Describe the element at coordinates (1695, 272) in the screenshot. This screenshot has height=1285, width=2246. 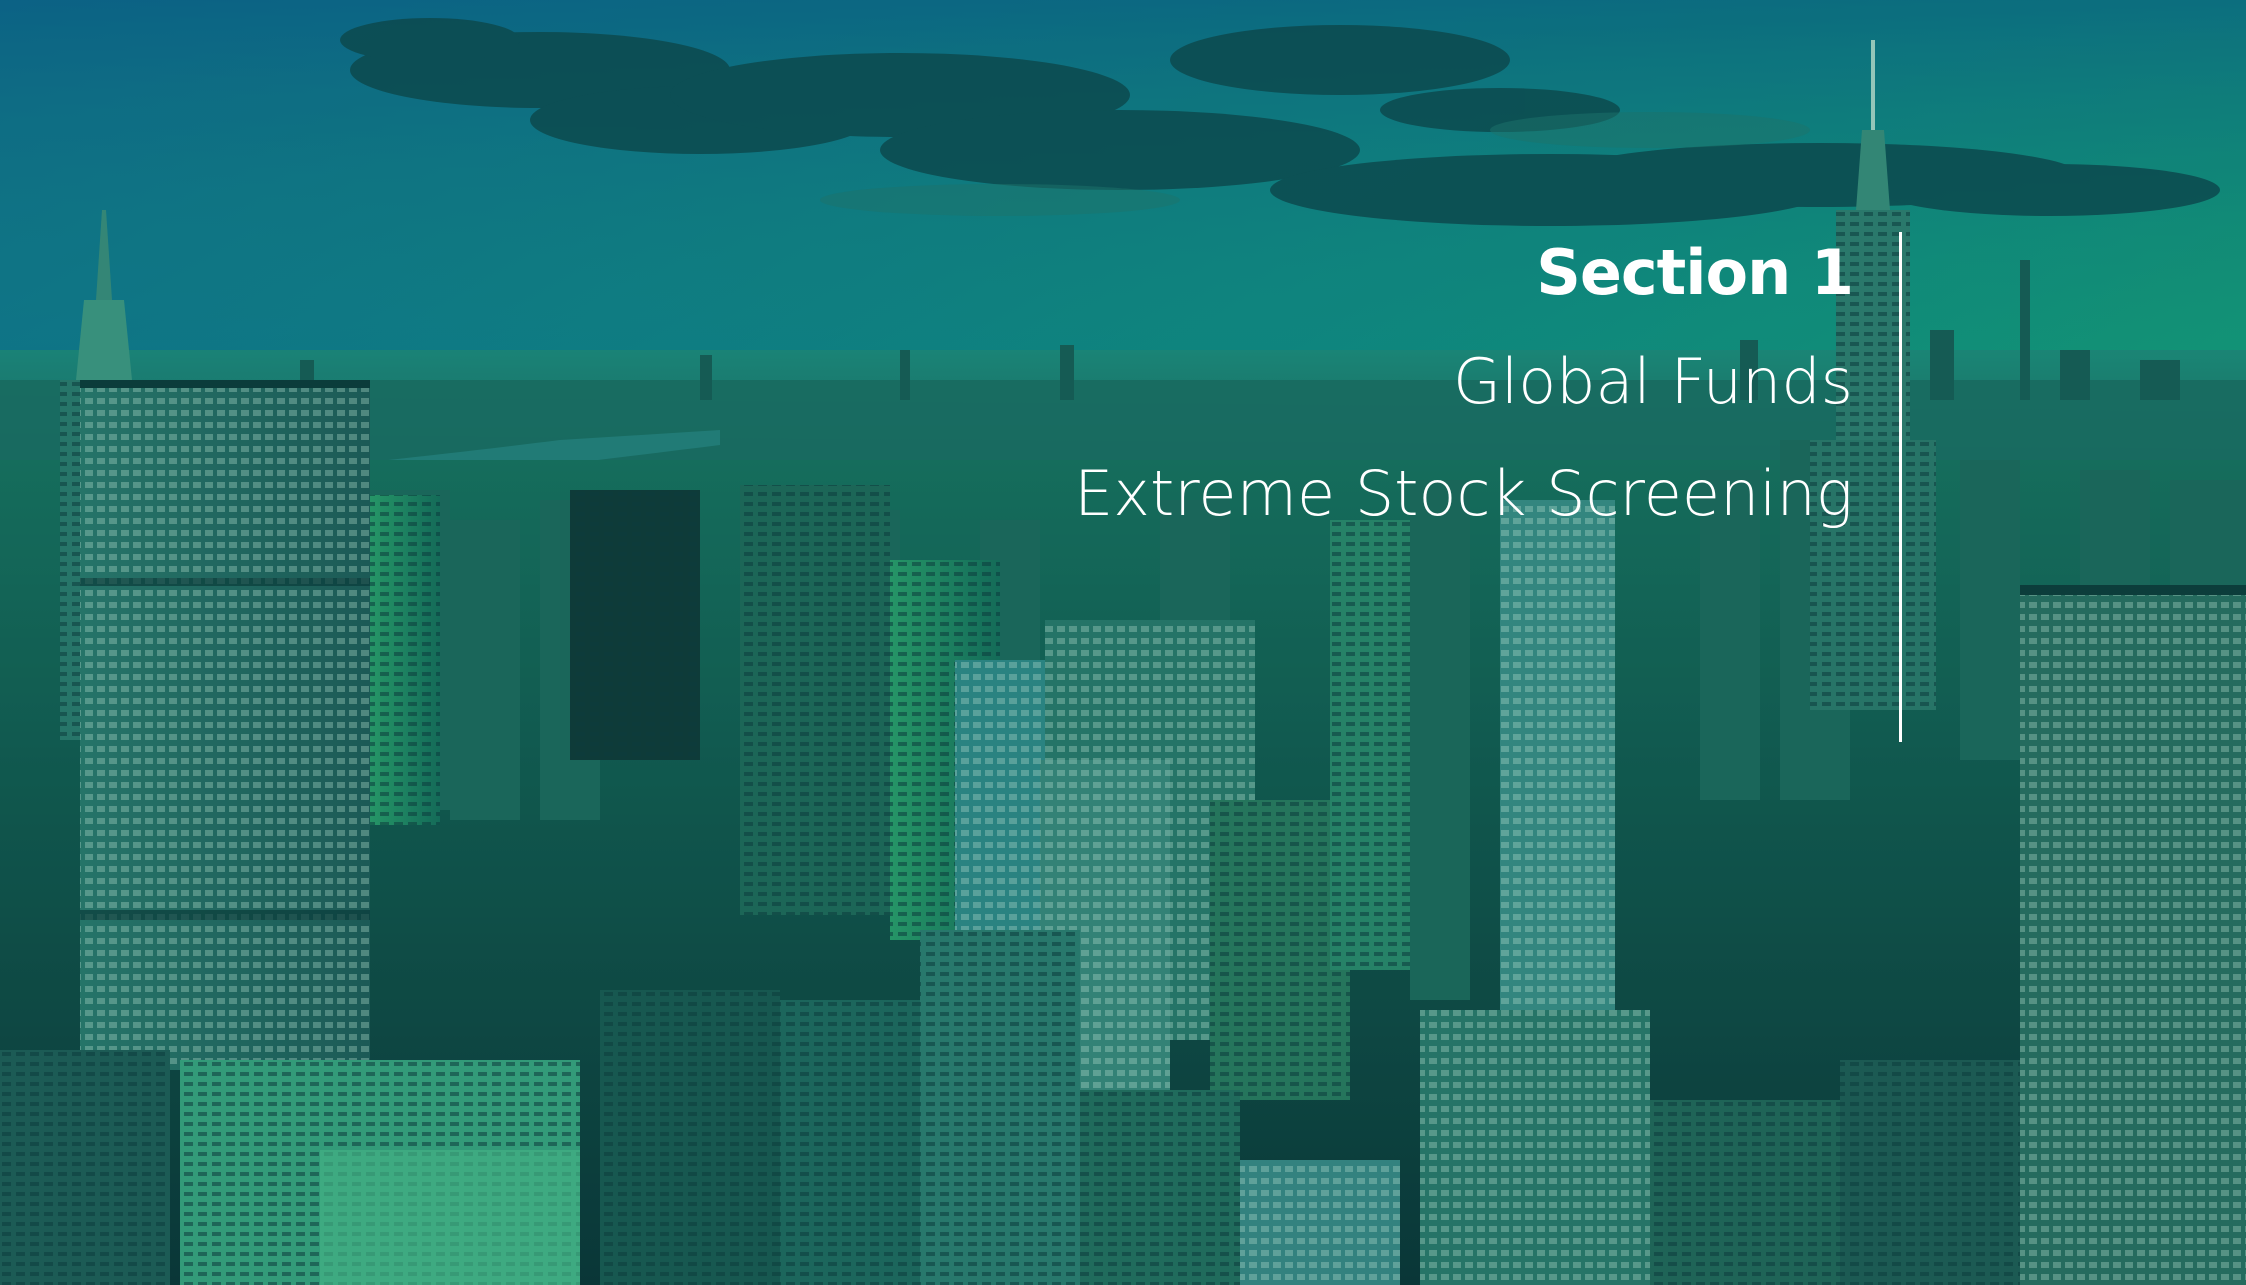
I see `section-heading: Section 1` at that location.